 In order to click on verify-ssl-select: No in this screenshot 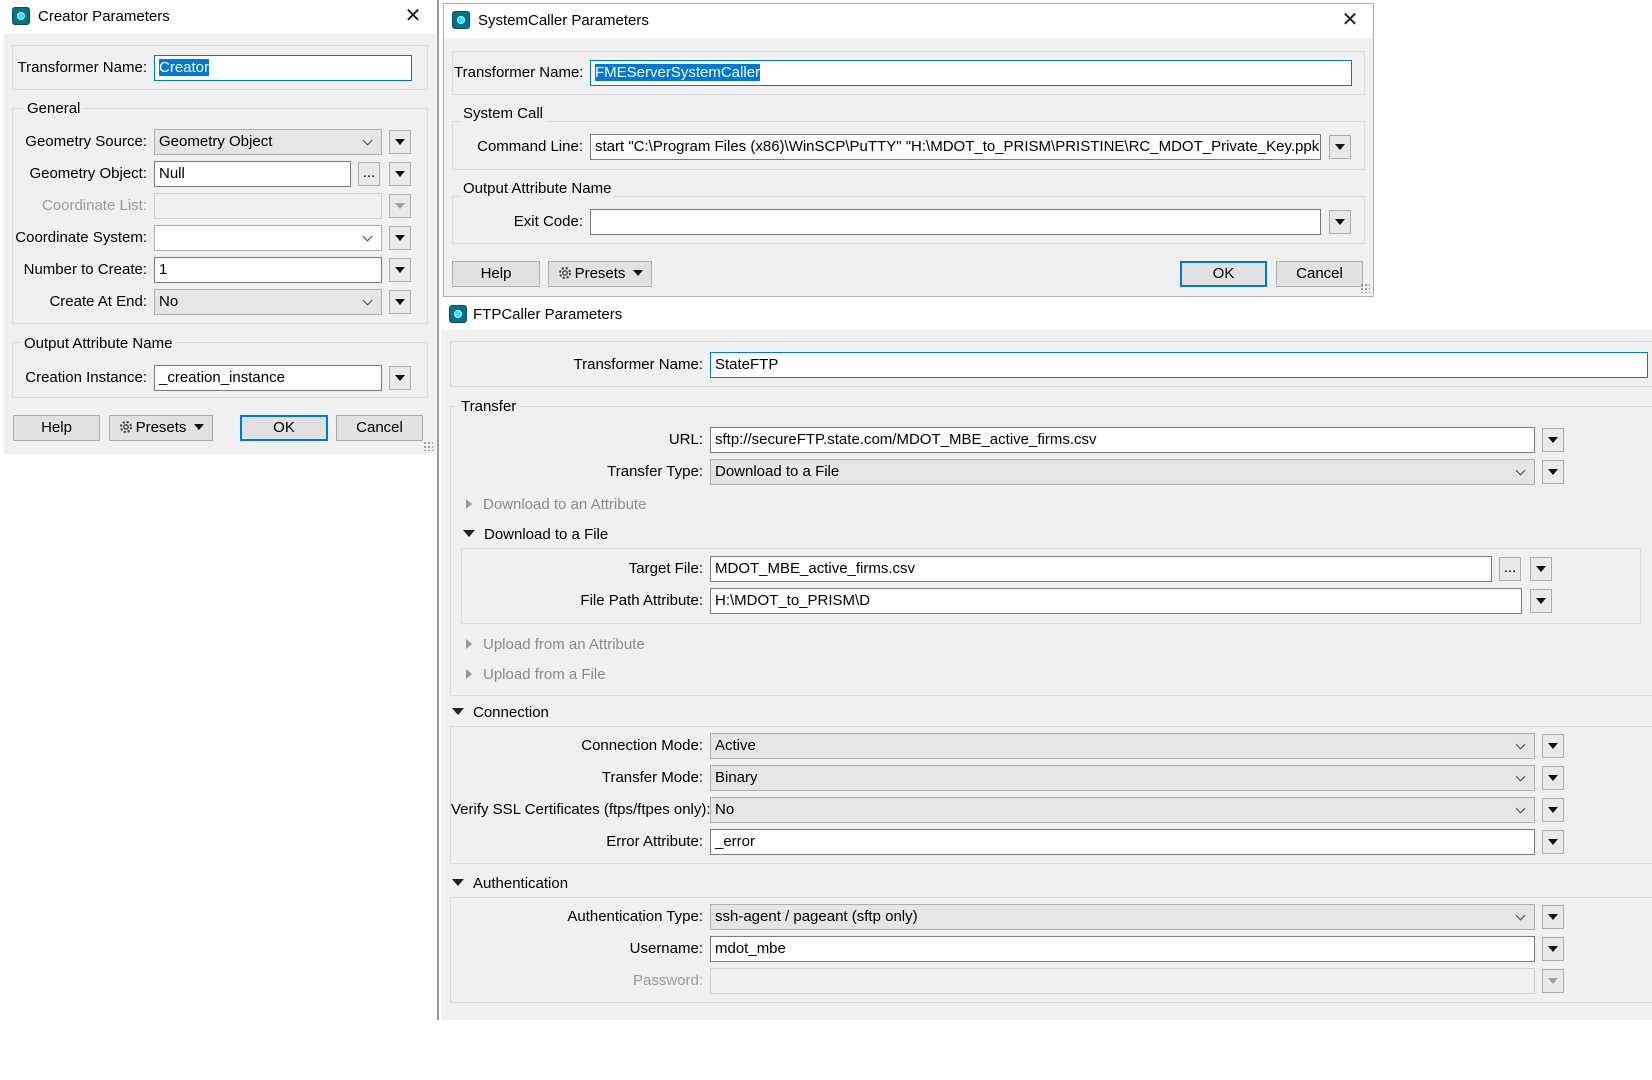, I will do `click(1122, 810)`.